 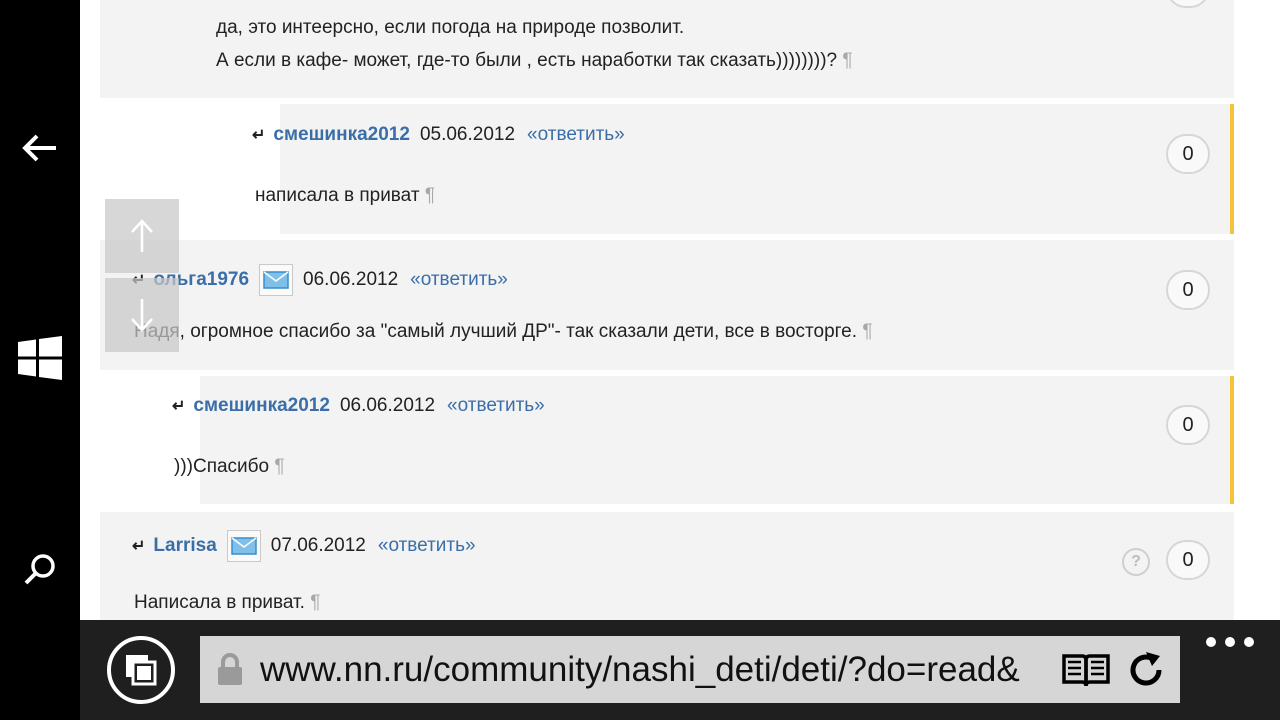 I want to click on windows-logo-icon, so click(x=40, y=358).